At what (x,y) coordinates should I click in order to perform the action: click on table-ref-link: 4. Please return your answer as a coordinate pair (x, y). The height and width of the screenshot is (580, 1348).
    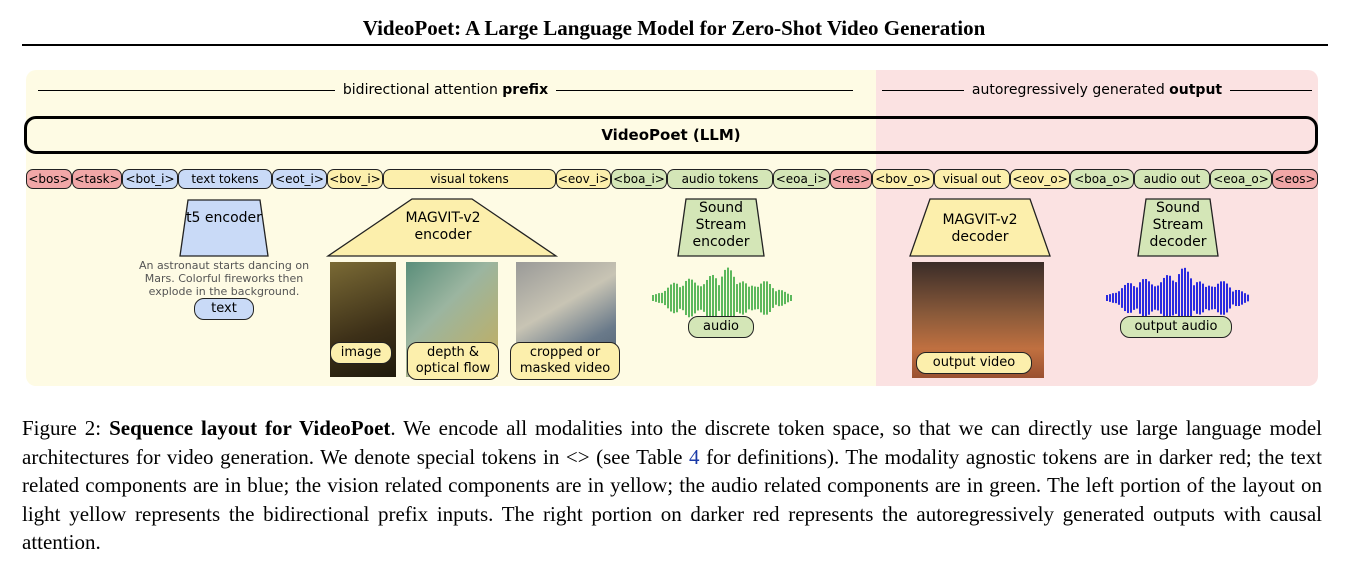
    Looking at the image, I should click on (694, 457).